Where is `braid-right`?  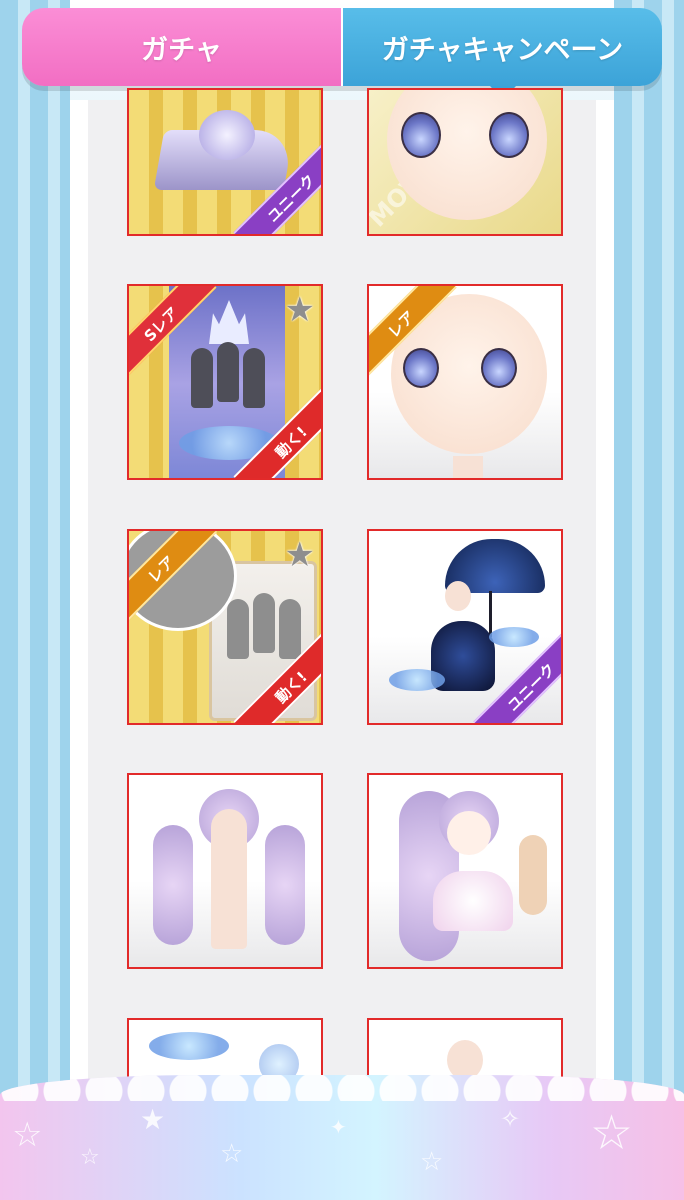
braid-right is located at coordinates (285, 885).